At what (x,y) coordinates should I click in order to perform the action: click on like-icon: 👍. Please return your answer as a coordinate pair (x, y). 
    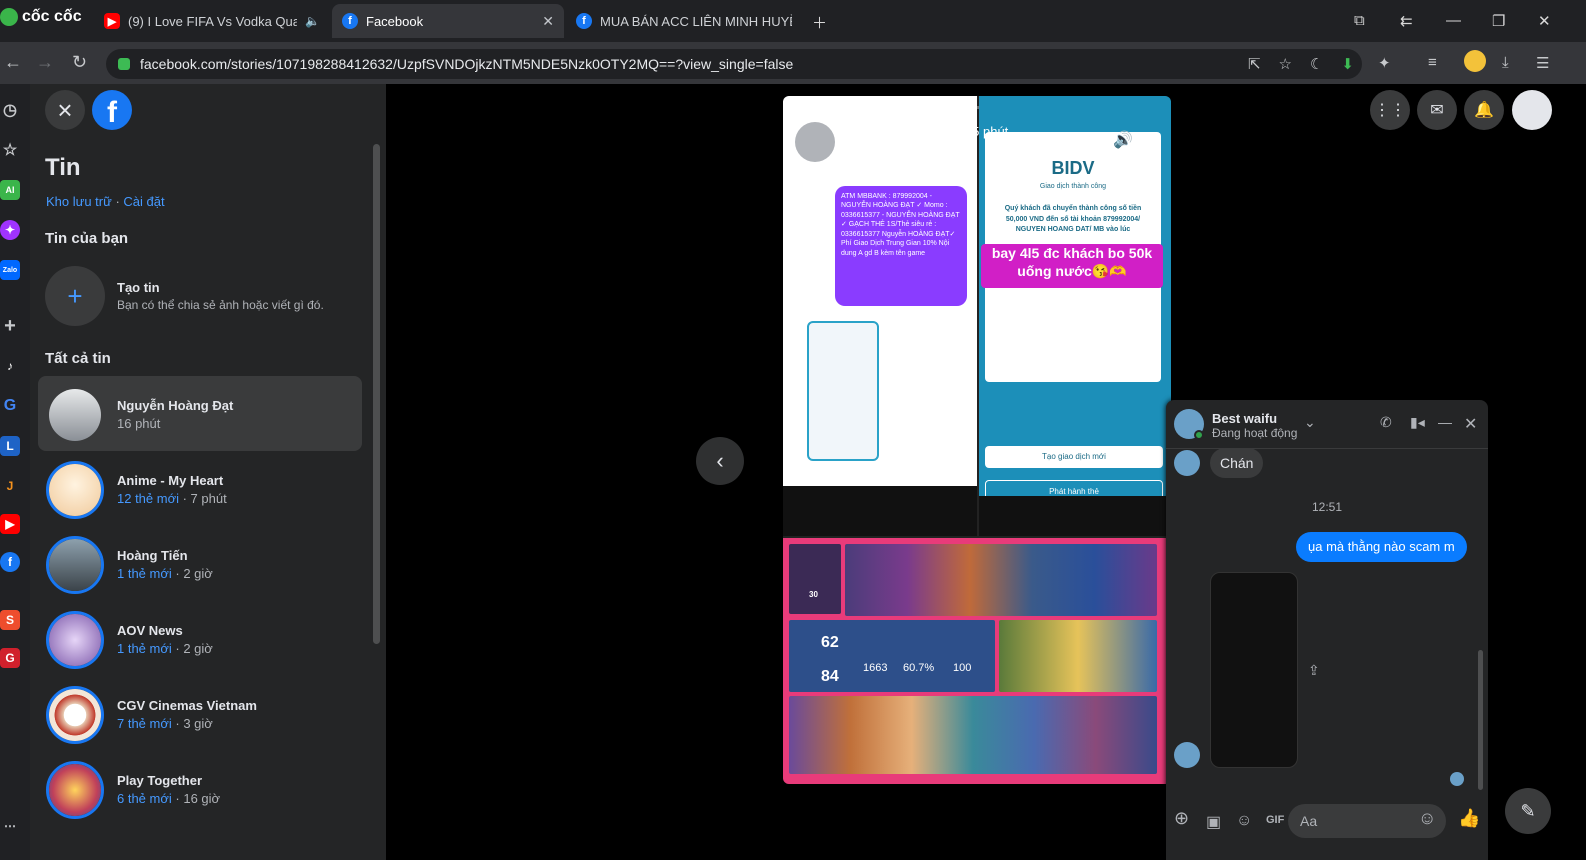
    Looking at the image, I should click on (1469, 818).